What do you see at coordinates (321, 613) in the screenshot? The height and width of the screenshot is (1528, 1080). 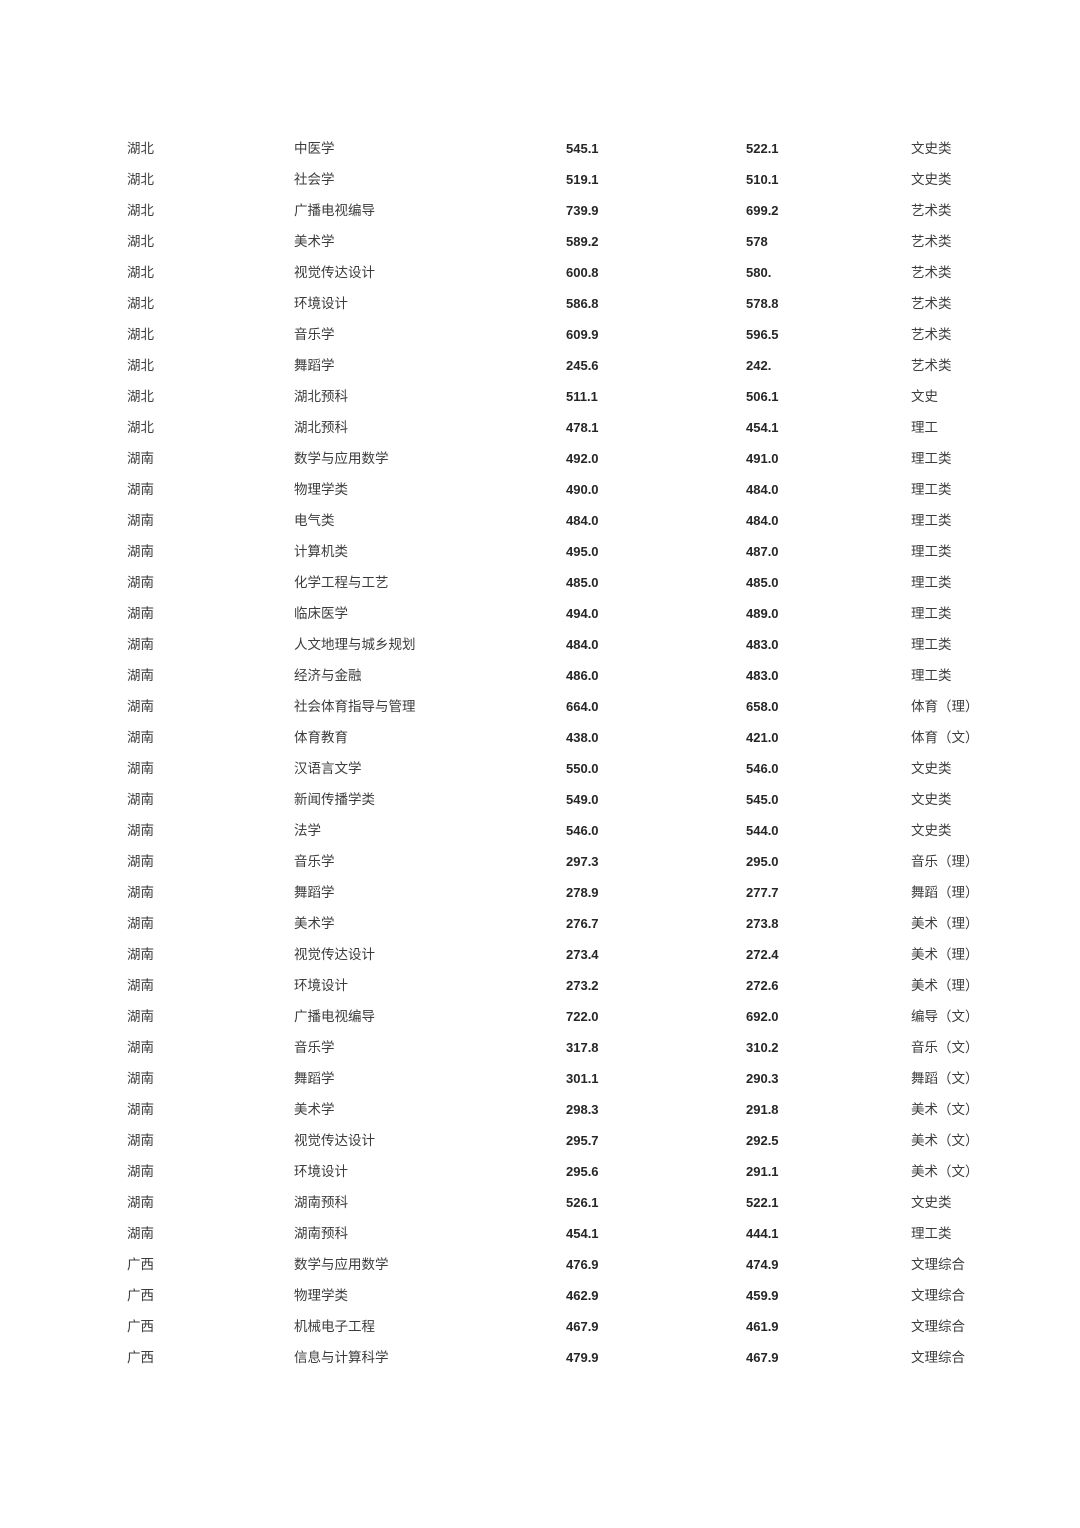 I see `cell-major: 临床医学` at bounding box center [321, 613].